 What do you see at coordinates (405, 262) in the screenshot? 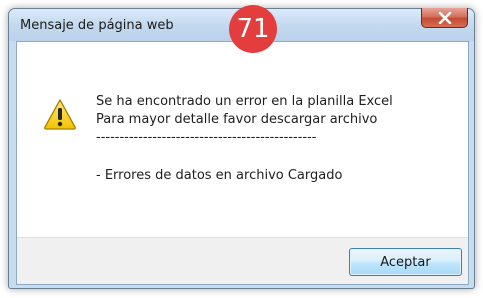
I see `ok-button: Aceptar` at bounding box center [405, 262].